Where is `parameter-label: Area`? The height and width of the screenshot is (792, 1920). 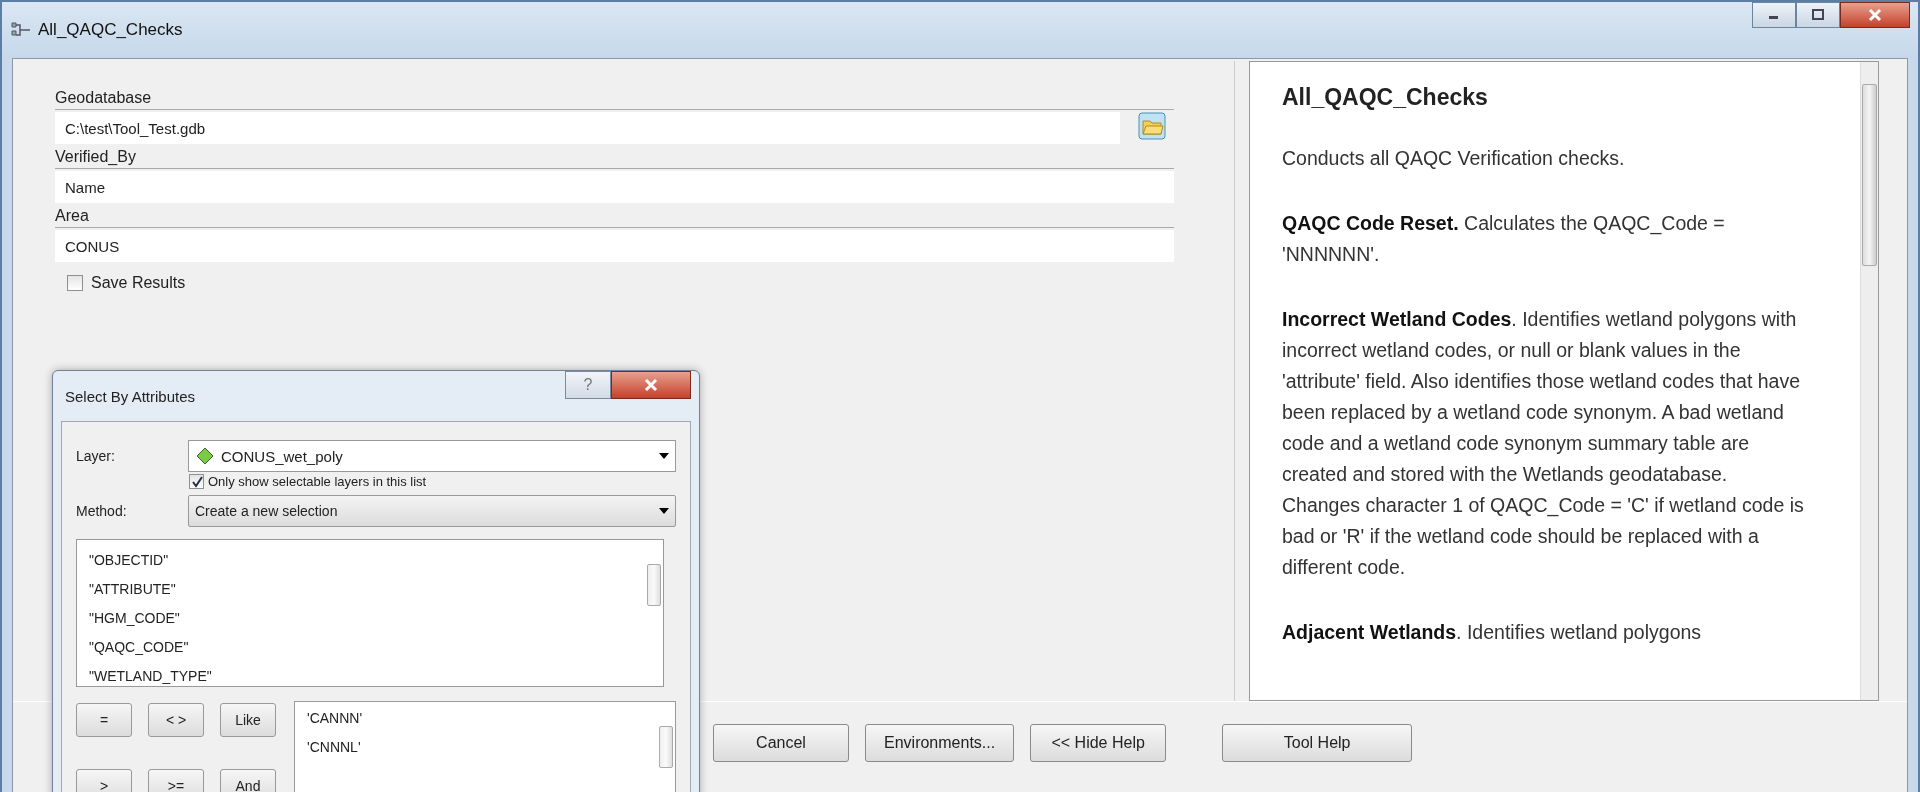
parameter-label: Area is located at coordinates (614, 217).